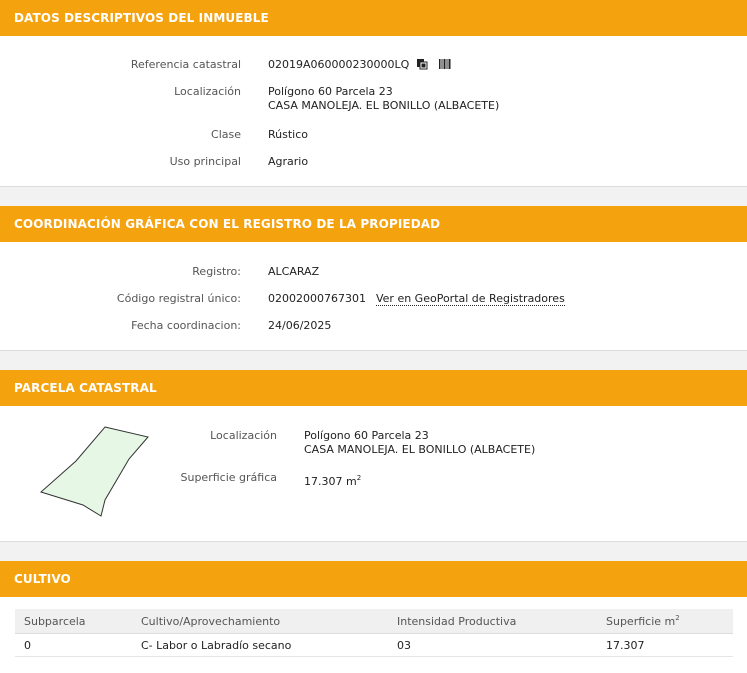 The image size is (747, 673). Describe the element at coordinates (205, 161) in the screenshot. I see `uso-label: Uso principal` at that location.